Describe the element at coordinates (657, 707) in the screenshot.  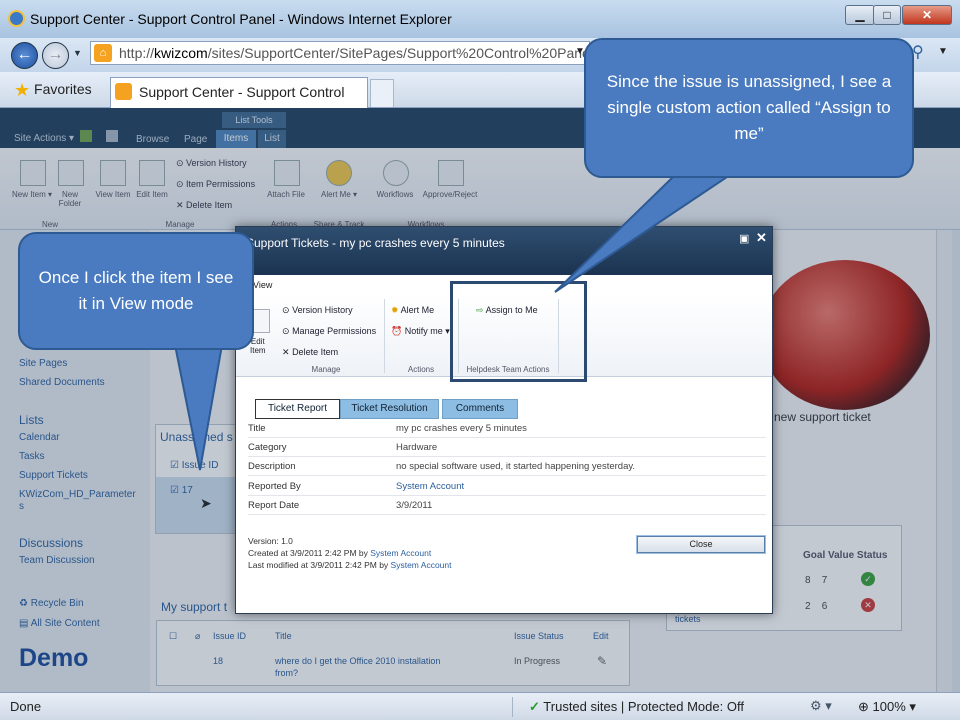
I see `security-zone: ✓ Trusted sites | Protected Mode: Off` at that location.